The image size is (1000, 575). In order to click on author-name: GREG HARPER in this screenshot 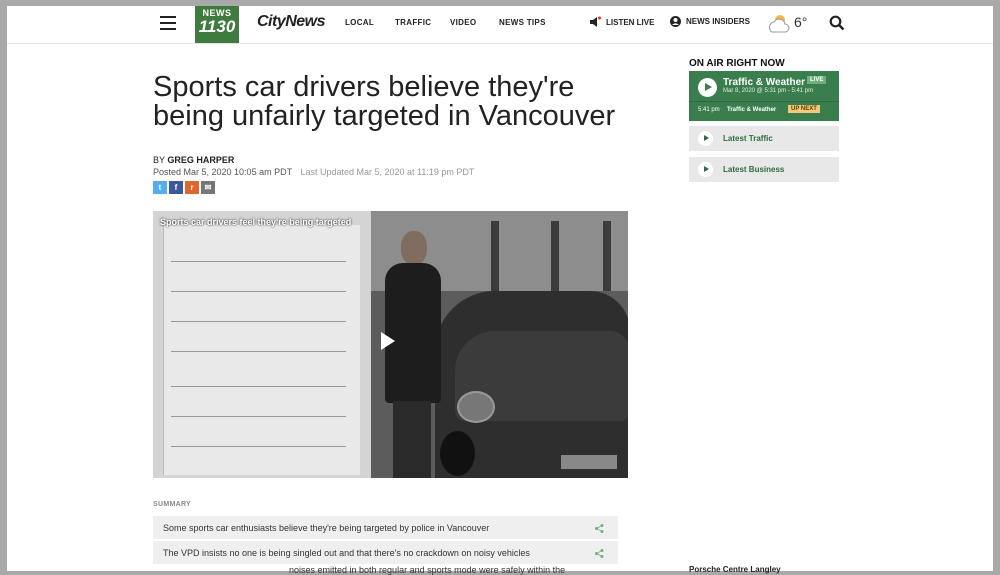, I will do `click(200, 160)`.